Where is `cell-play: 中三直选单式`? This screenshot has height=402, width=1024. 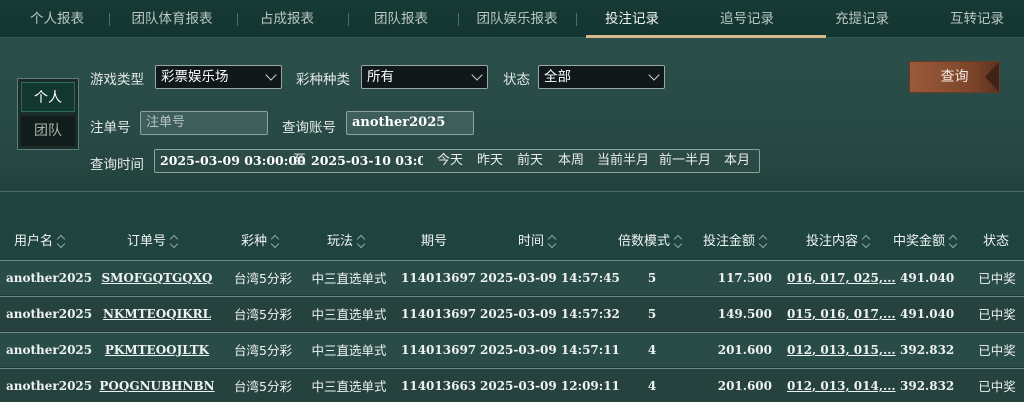 cell-play: 中三直选单式 is located at coordinates (349, 278).